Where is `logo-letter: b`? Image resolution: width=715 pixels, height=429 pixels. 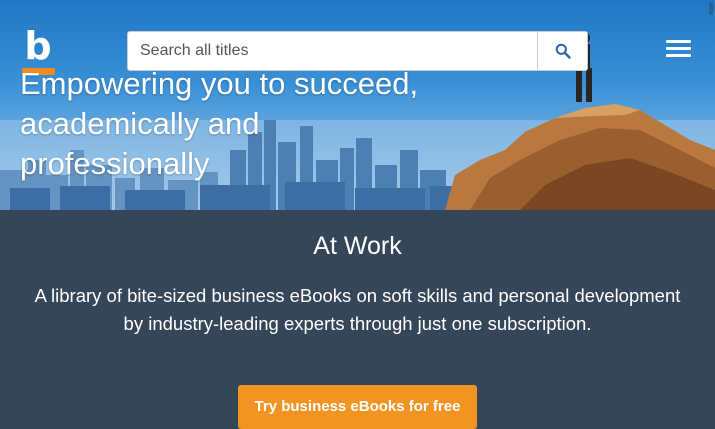 logo-letter: b is located at coordinates (38, 46).